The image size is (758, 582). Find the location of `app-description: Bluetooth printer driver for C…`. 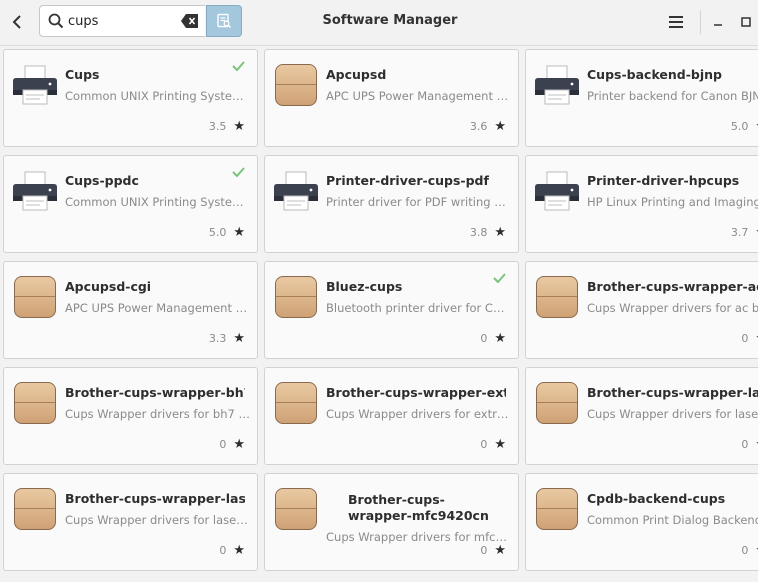

app-description: Bluetooth printer driver for C… is located at coordinates (415, 308).